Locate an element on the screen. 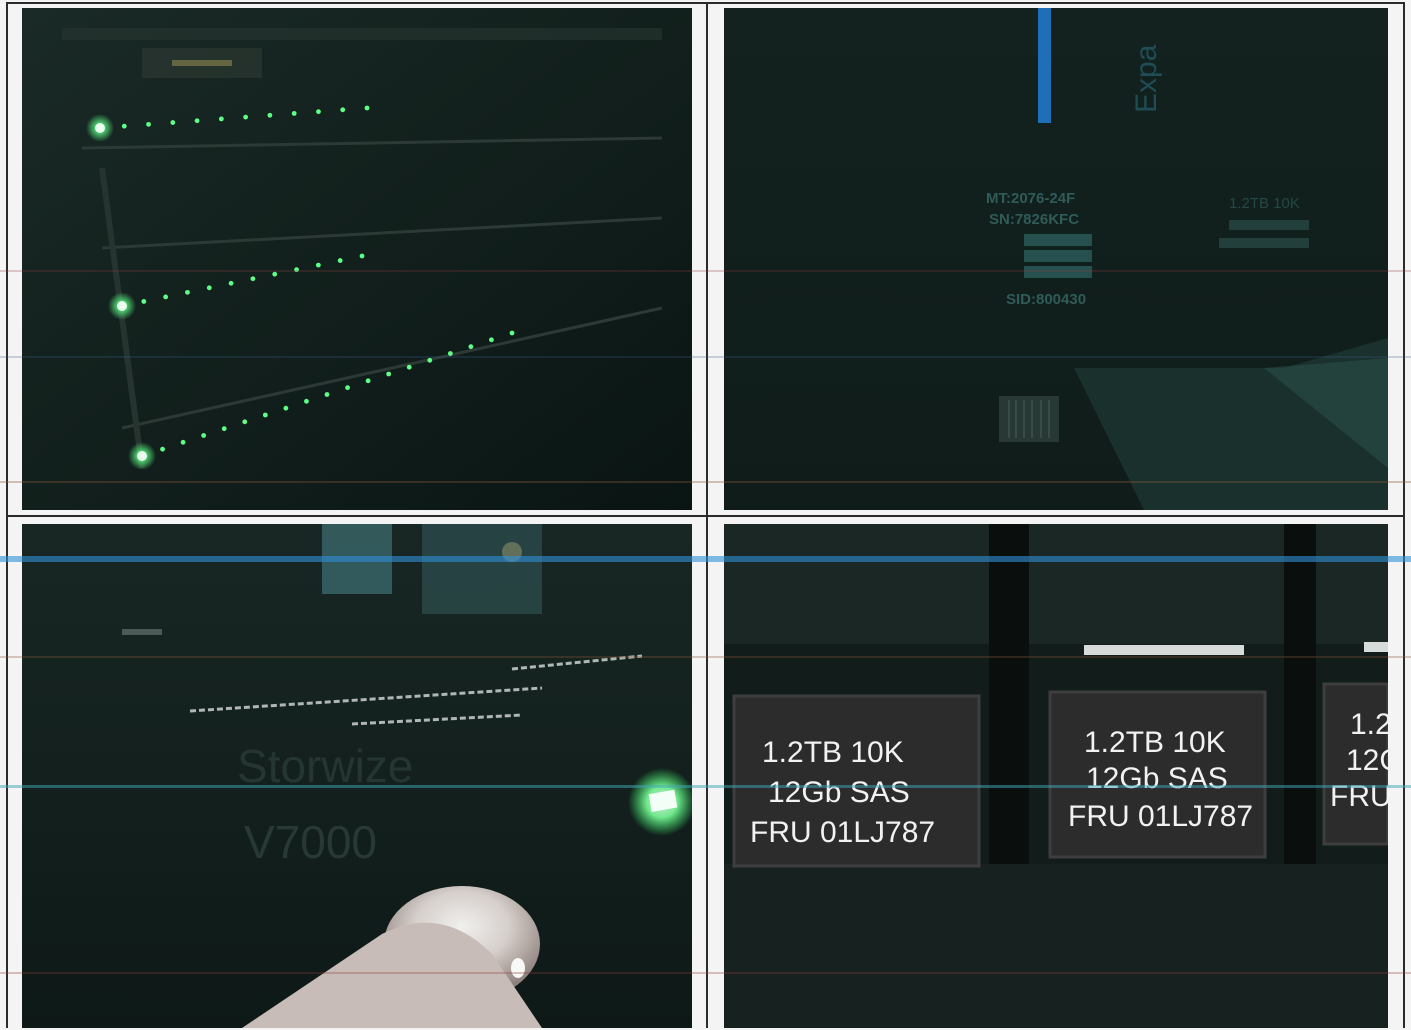 The height and width of the screenshot is (1030, 1411). drive-2-capacity: 1.2TB 10K is located at coordinates (1155, 742).